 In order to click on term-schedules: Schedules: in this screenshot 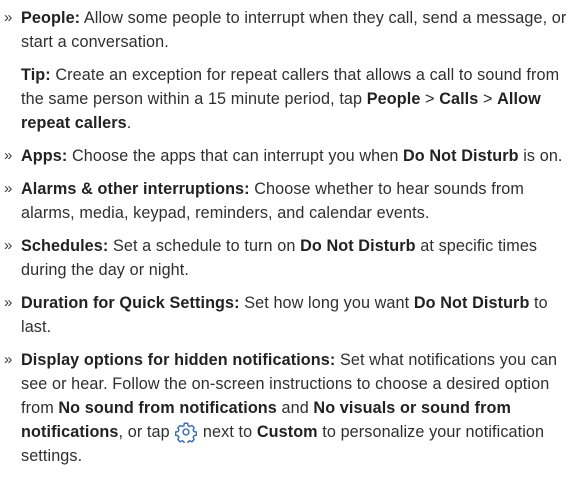, I will do `click(65, 246)`.